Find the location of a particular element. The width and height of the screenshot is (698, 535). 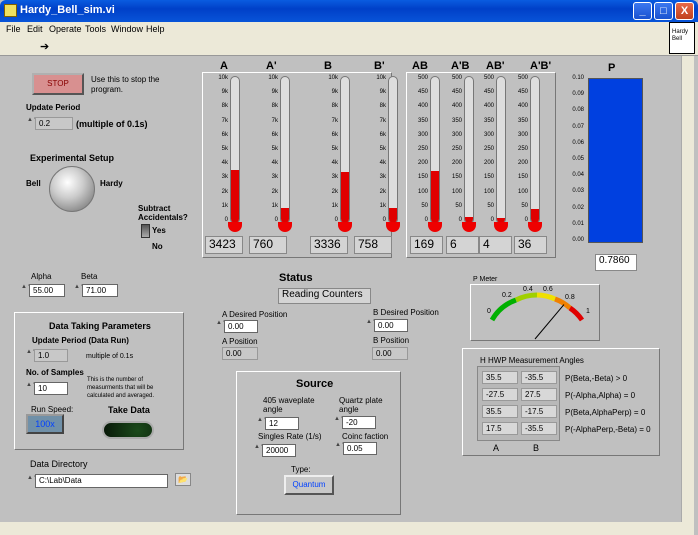

hwp-b-value: 27.5 is located at coordinates (539, 394).